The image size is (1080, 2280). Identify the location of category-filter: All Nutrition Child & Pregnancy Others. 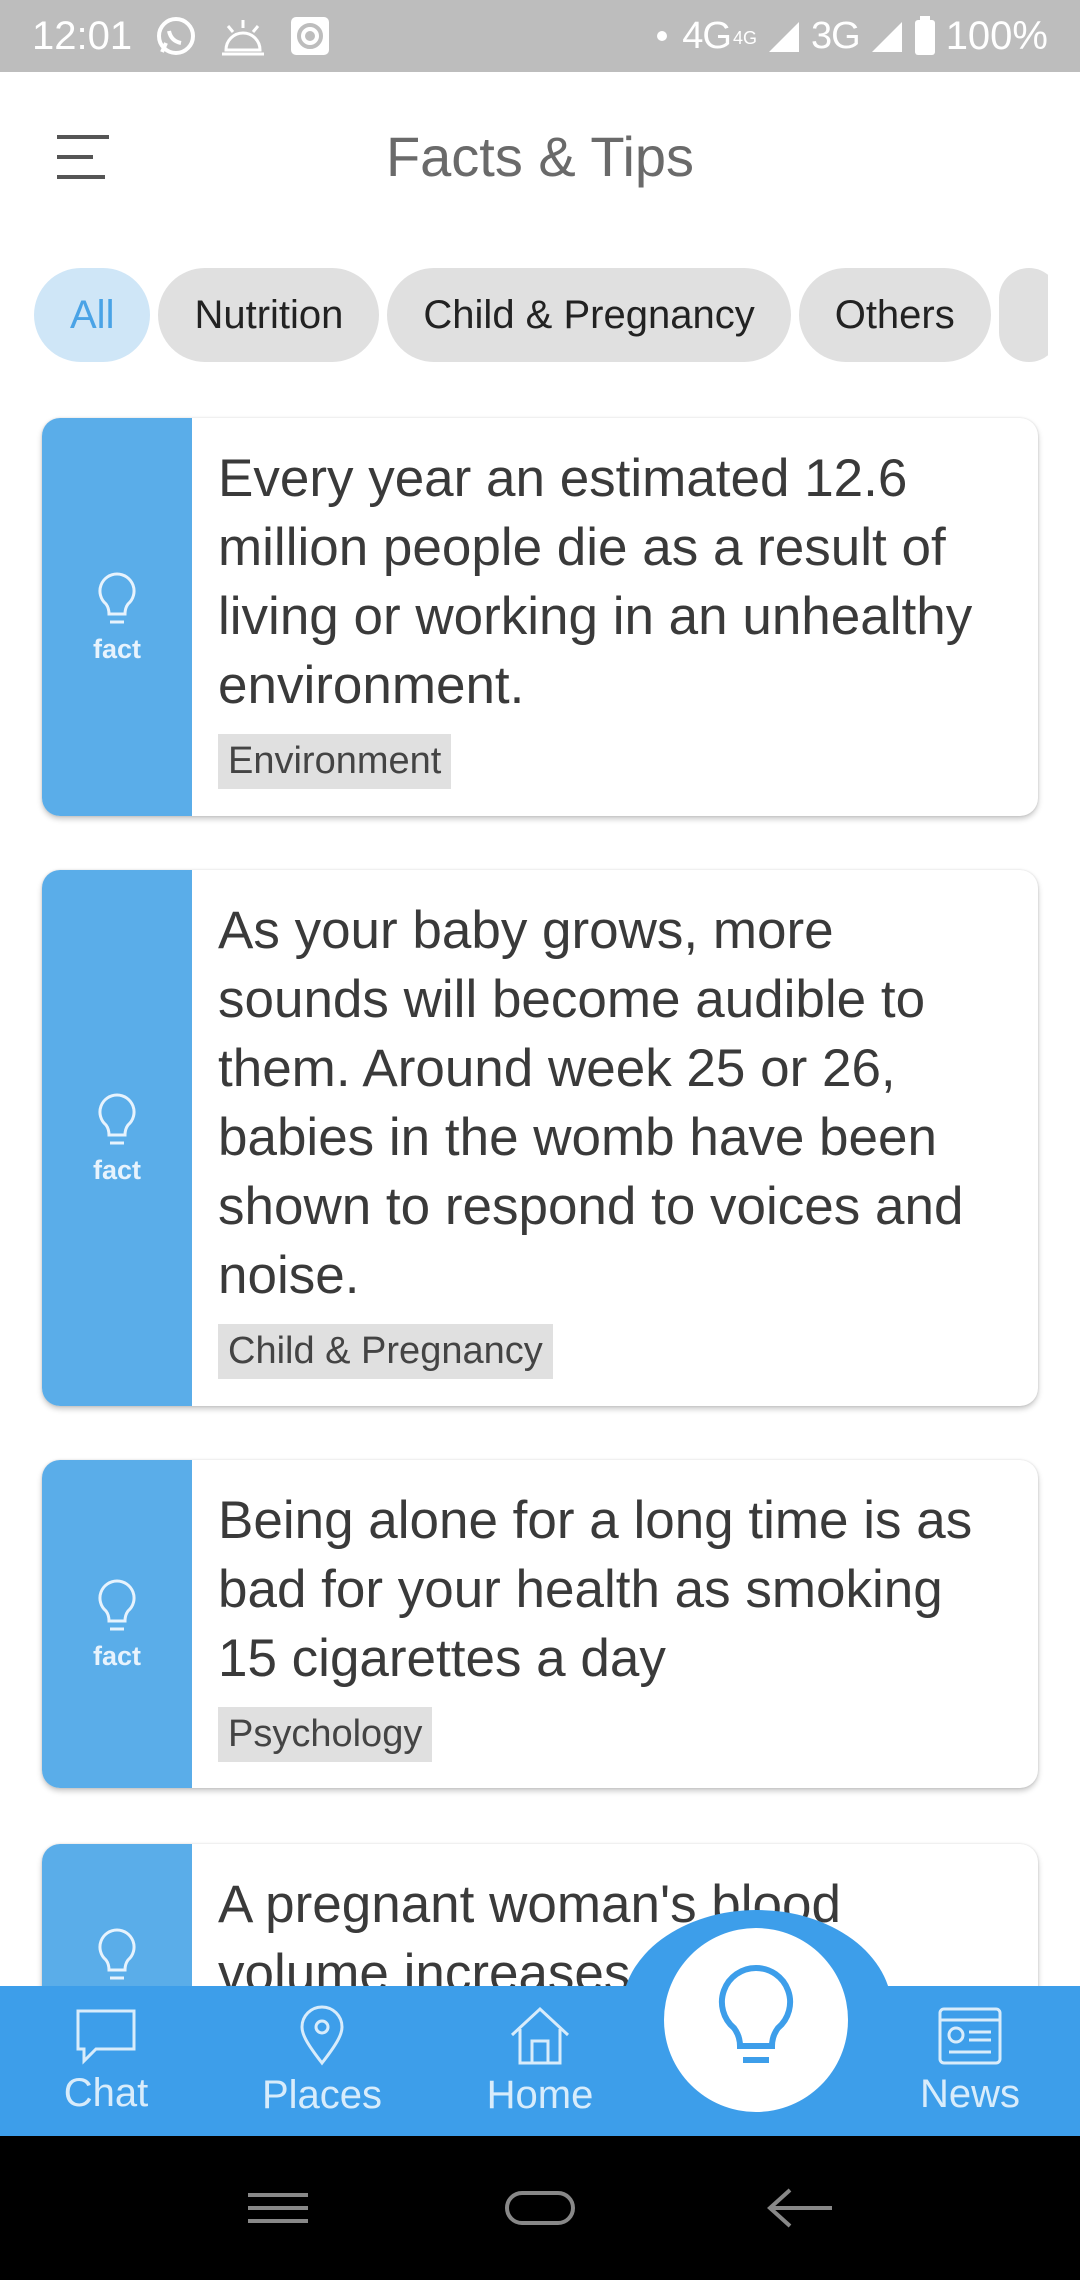
(541, 316).